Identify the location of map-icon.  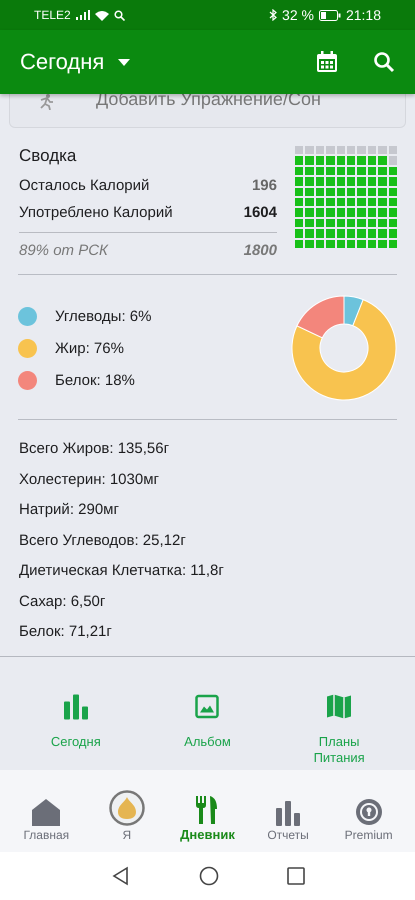
(339, 706).